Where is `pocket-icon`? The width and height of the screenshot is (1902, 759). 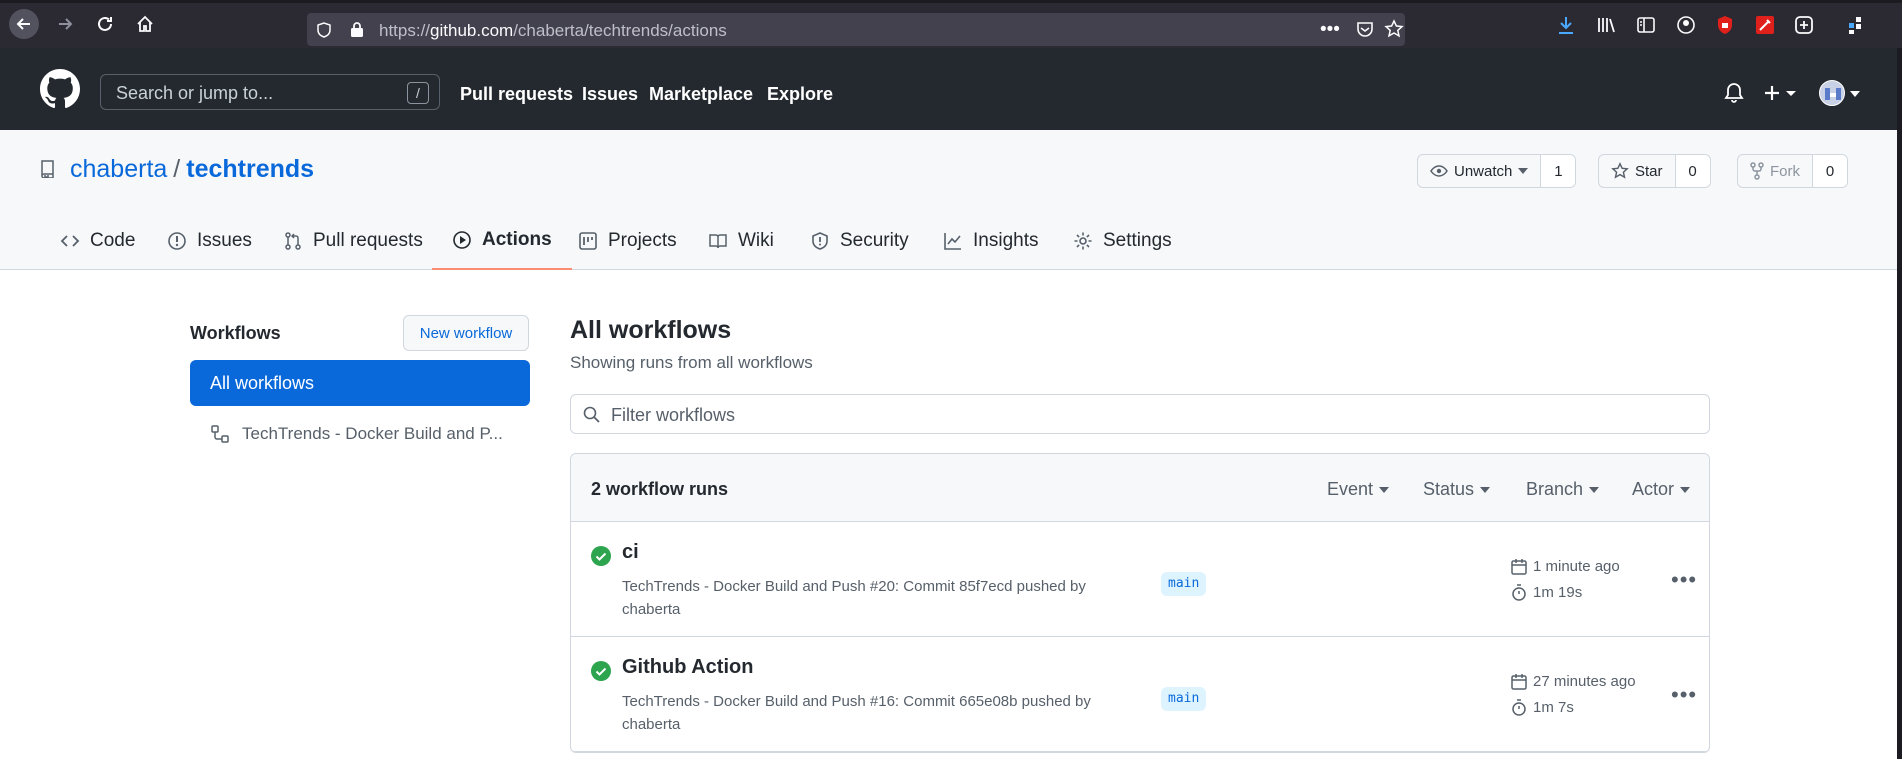 pocket-icon is located at coordinates (1365, 29).